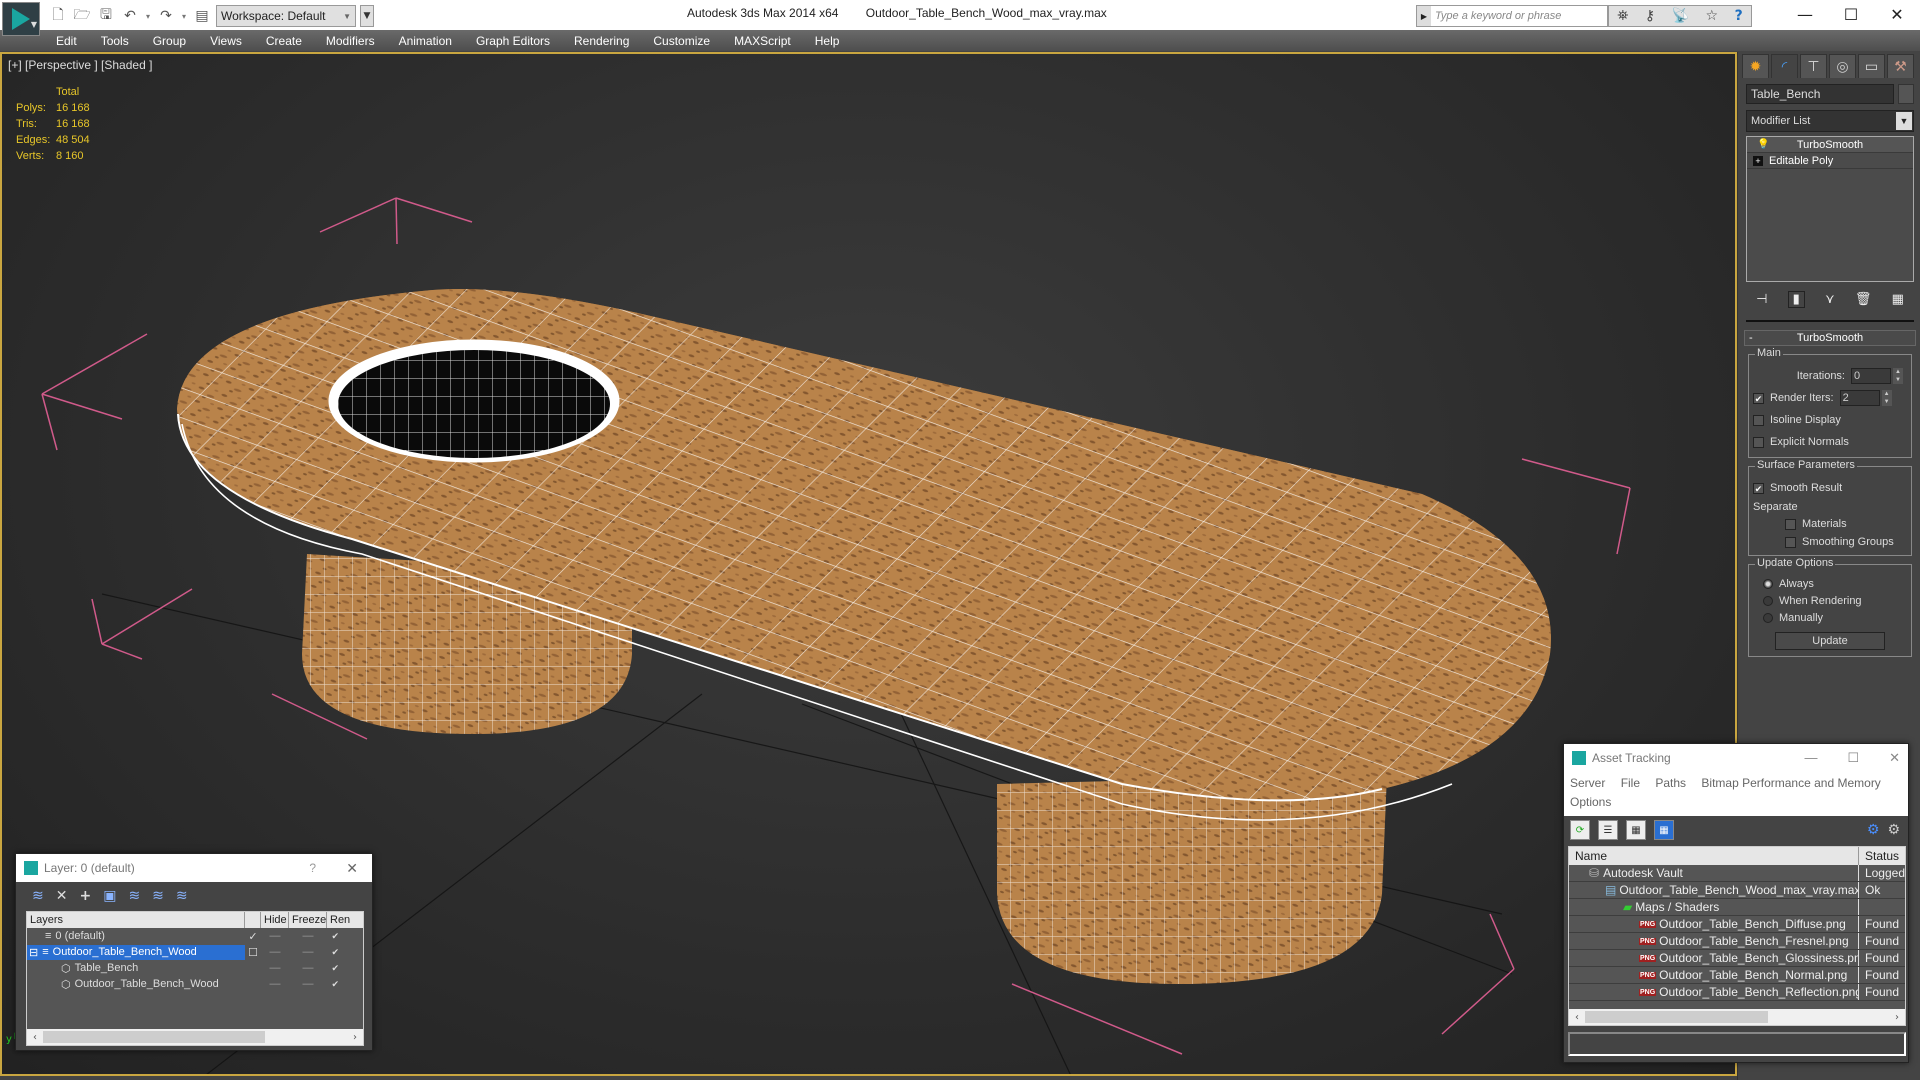  I want to click on object-row: ⬡ Outdoor_Table_Bench_Wood — — ✔, so click(195, 984).